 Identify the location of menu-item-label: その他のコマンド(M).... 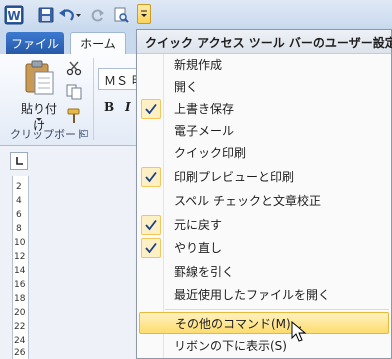
(239, 324).